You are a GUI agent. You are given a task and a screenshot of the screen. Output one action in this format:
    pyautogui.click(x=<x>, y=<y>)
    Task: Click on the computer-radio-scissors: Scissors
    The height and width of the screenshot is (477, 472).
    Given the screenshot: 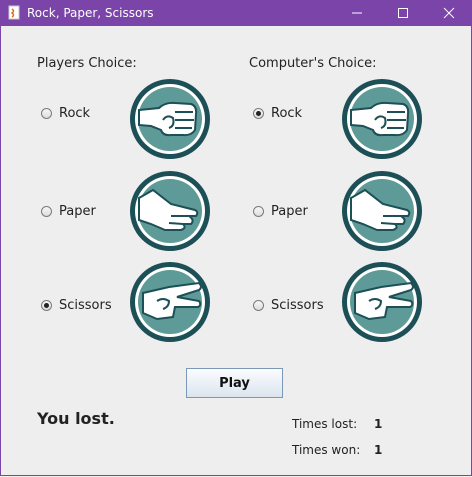 What is the action you would take?
    pyautogui.click(x=288, y=305)
    